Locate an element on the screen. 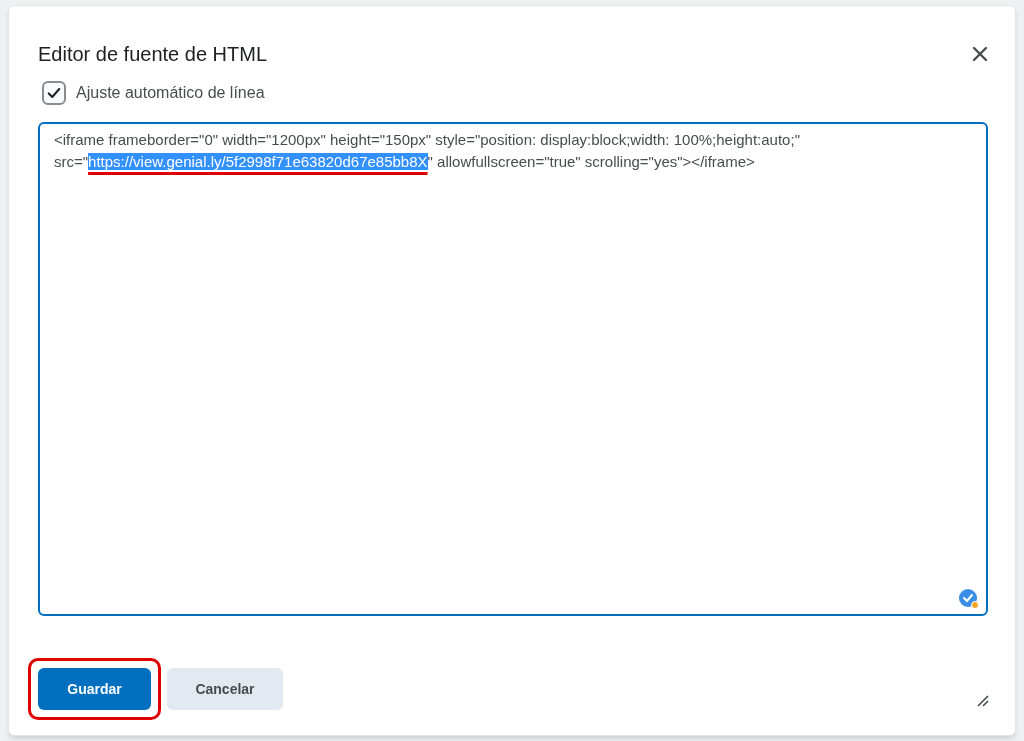 The height and width of the screenshot is (741, 1024). checkbox-label: Ajuste automático de línea is located at coordinates (170, 93).